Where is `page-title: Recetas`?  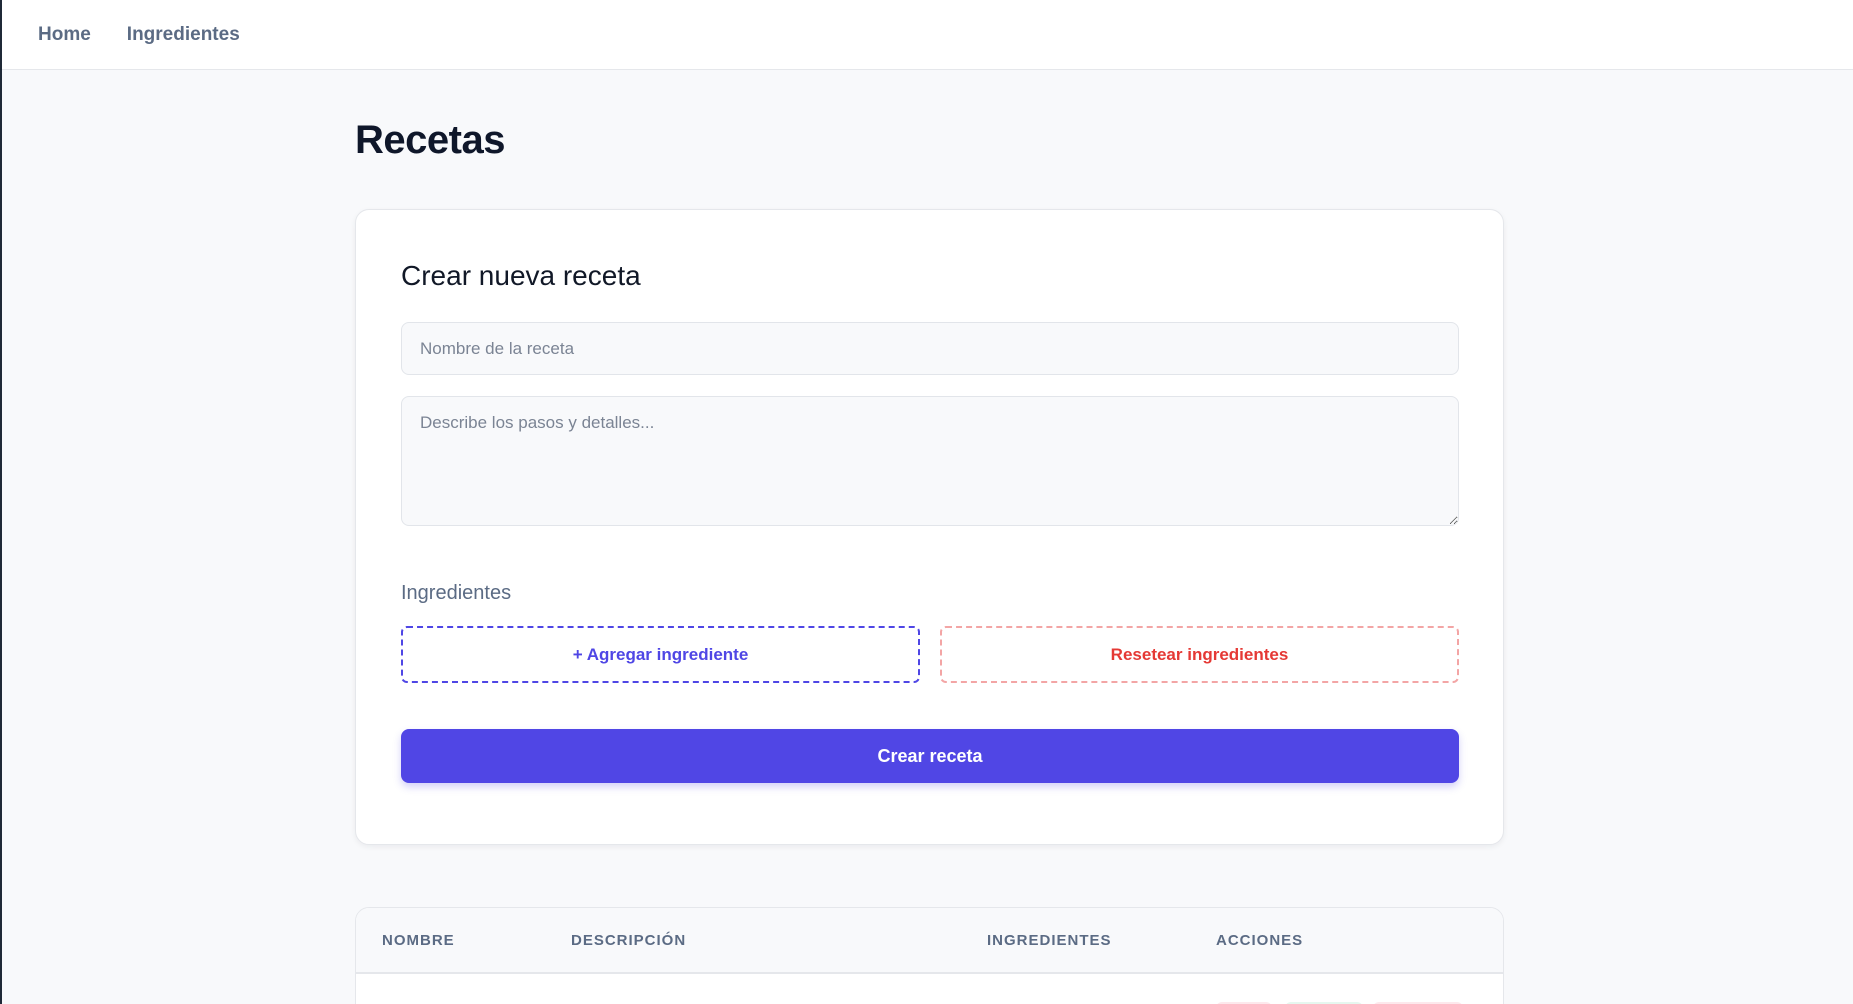 page-title: Recetas is located at coordinates (430, 140).